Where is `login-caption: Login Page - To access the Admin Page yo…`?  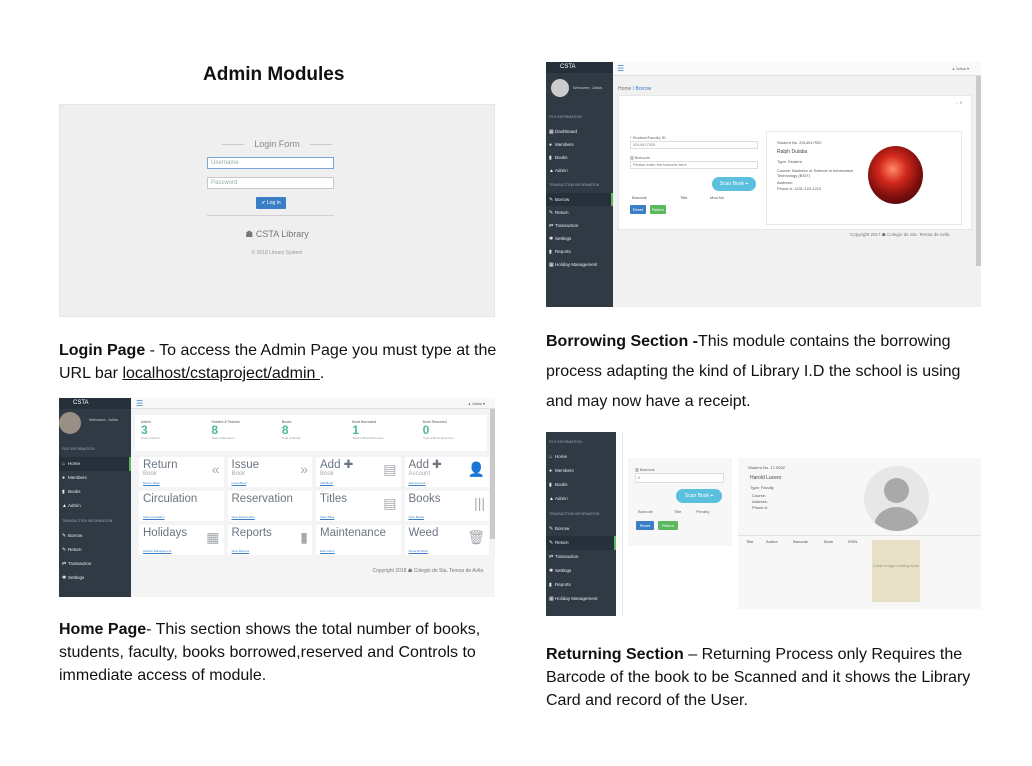 login-caption: Login Page - To access the Admin Page yo… is located at coordinates (279, 362).